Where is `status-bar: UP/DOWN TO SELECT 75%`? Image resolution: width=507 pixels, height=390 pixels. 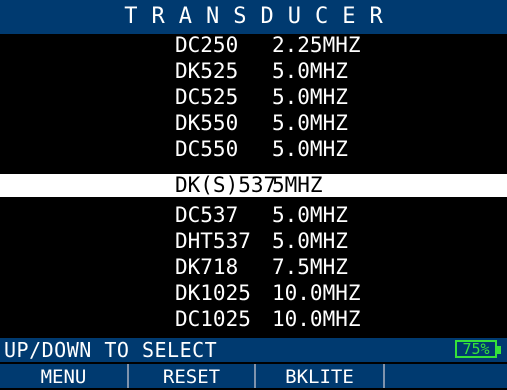 status-bar: UP/DOWN TO SELECT 75% is located at coordinates (253, 350).